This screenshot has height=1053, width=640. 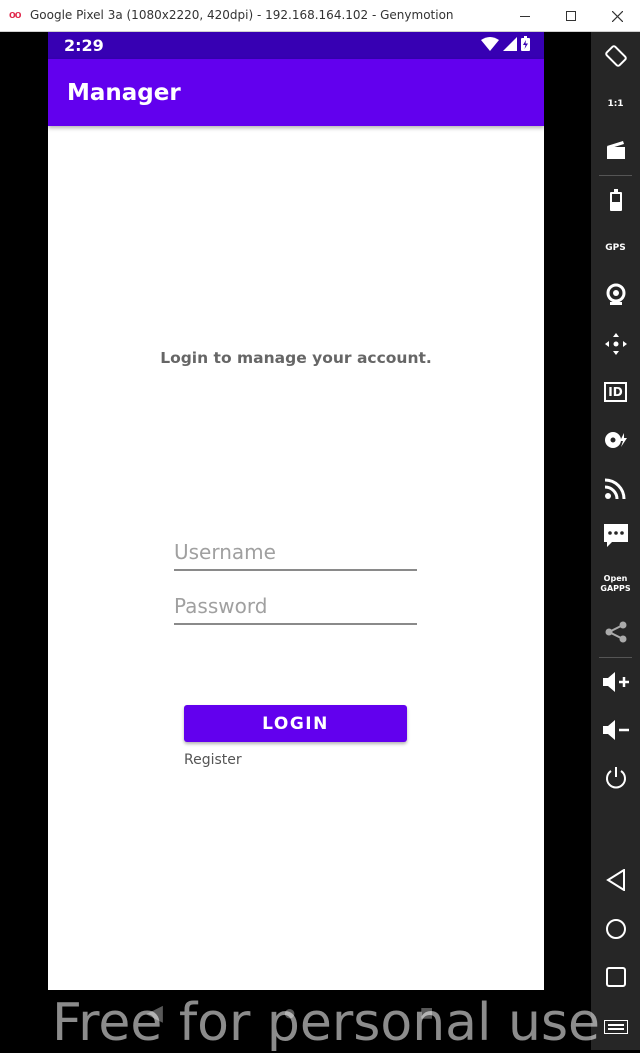 I want to click on move-button, so click(x=615, y=344).